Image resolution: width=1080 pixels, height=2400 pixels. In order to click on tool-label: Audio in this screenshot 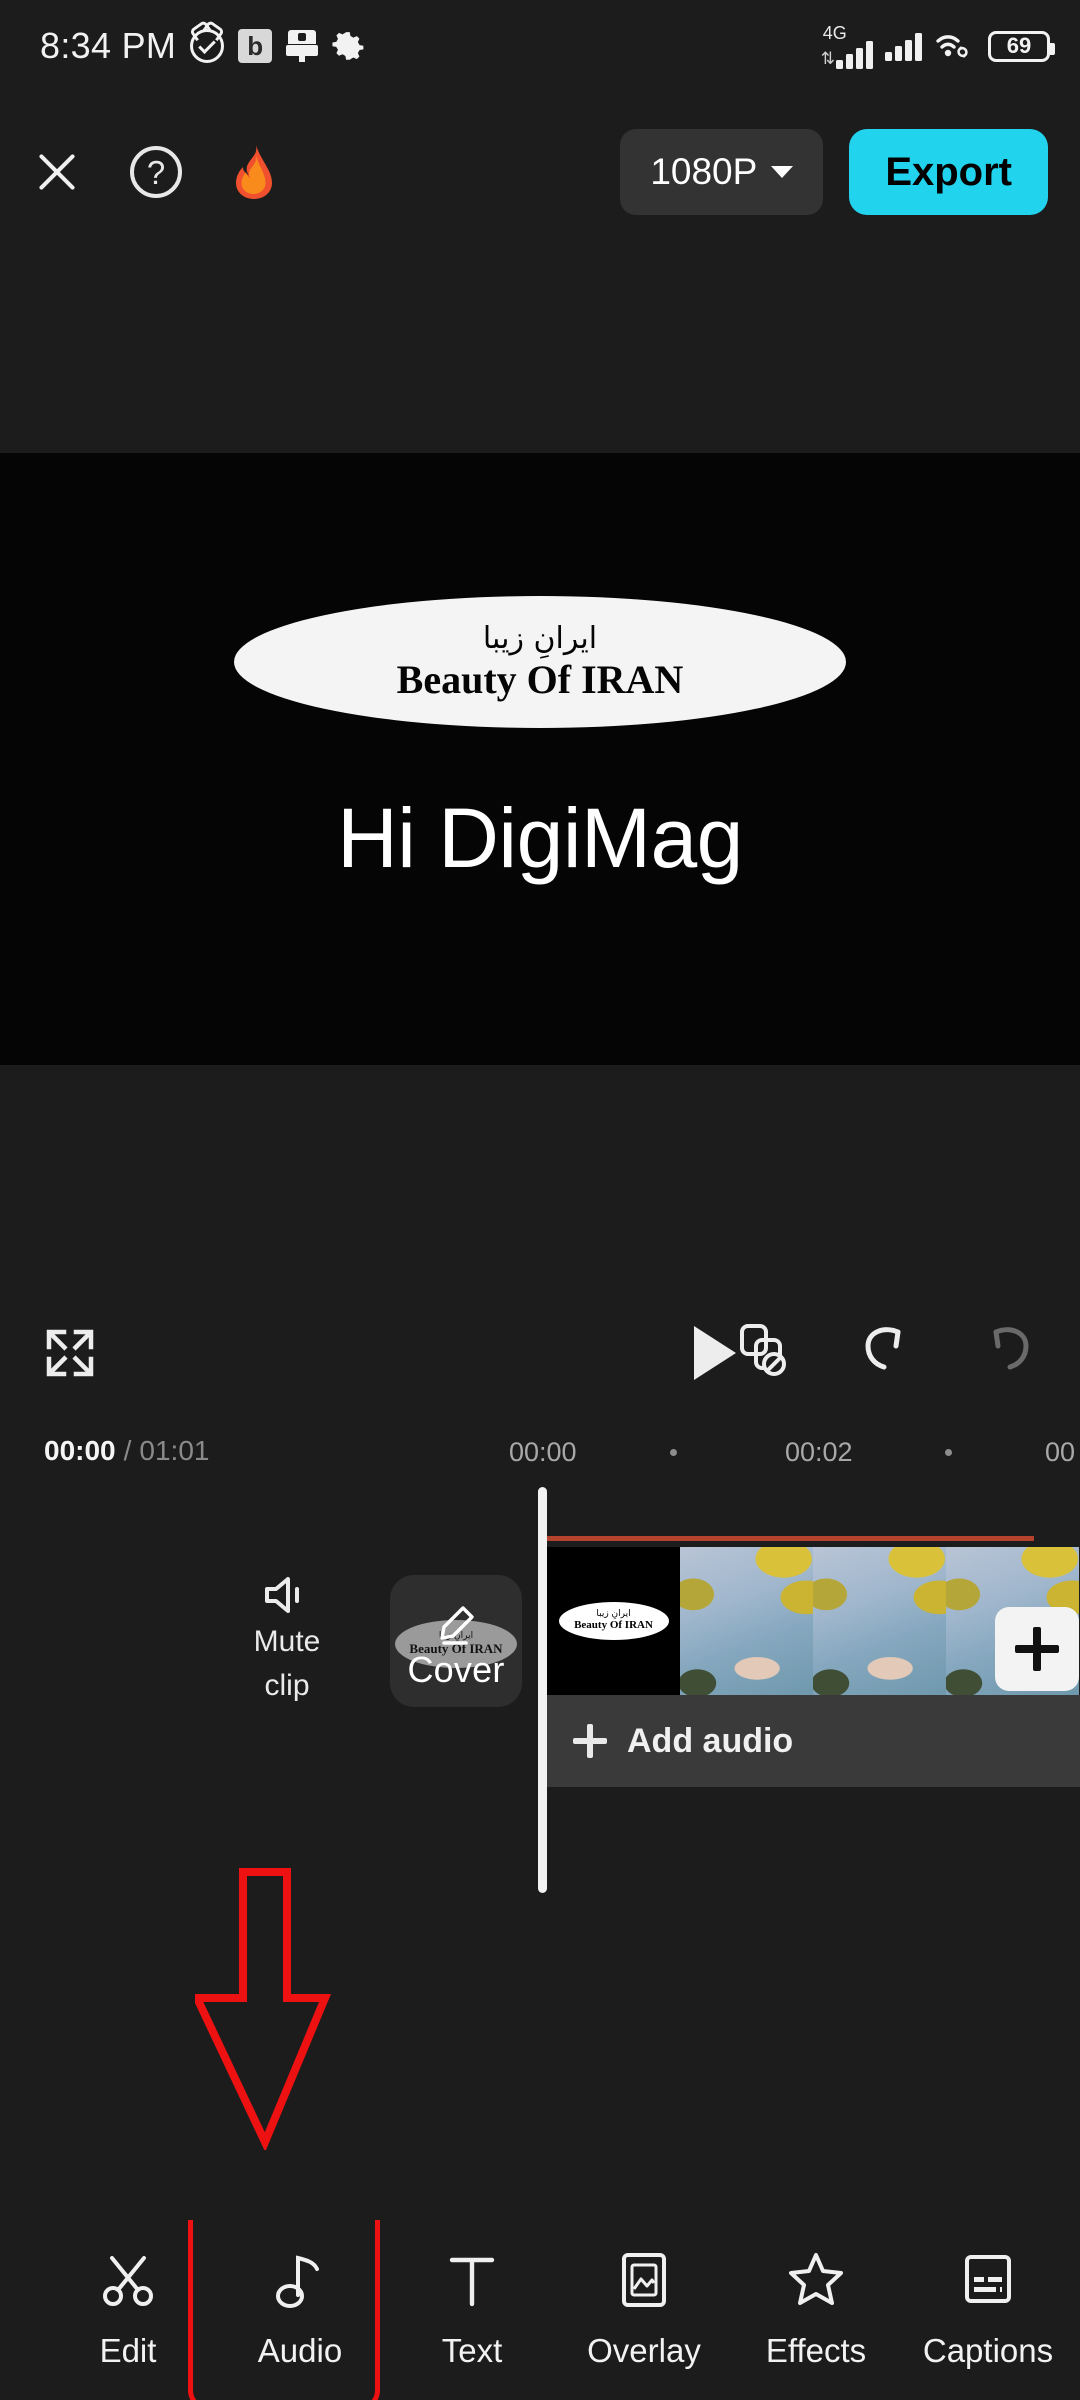, I will do `click(300, 2350)`.